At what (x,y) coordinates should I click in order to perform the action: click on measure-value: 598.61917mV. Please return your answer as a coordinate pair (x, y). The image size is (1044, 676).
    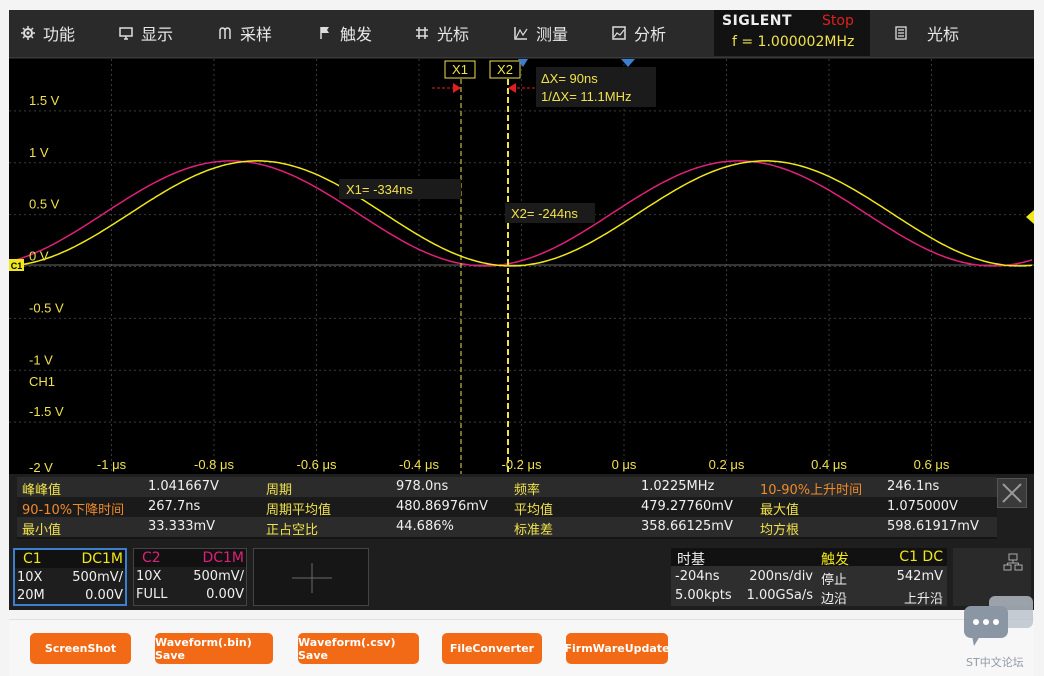
    Looking at the image, I should click on (933, 526).